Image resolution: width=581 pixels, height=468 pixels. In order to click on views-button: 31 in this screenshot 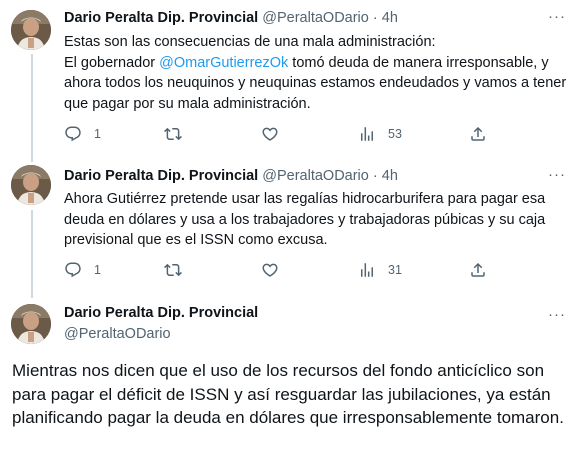, I will do `click(380, 270)`.